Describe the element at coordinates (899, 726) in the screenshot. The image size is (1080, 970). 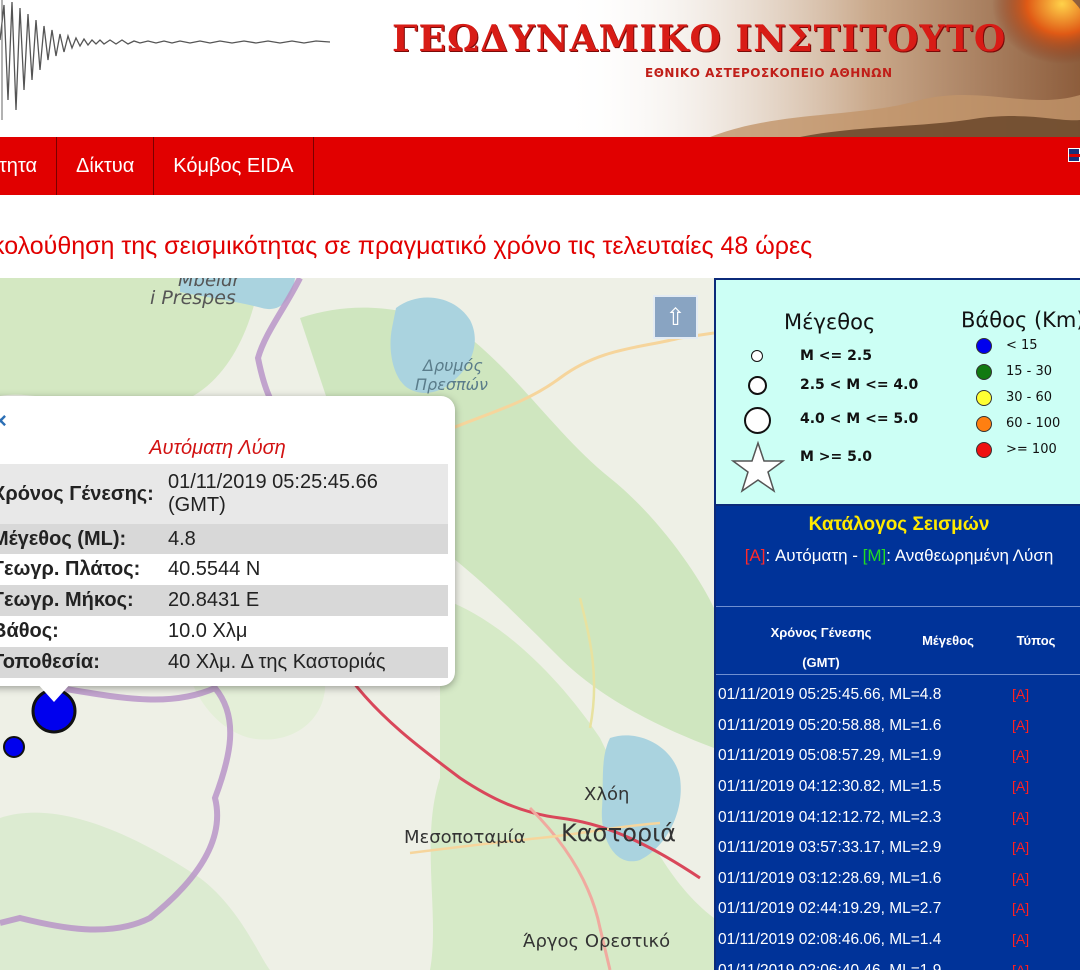
I see `catalog-row: 01/11/2019 05:20:58.88, ML=1.6 [A]` at that location.